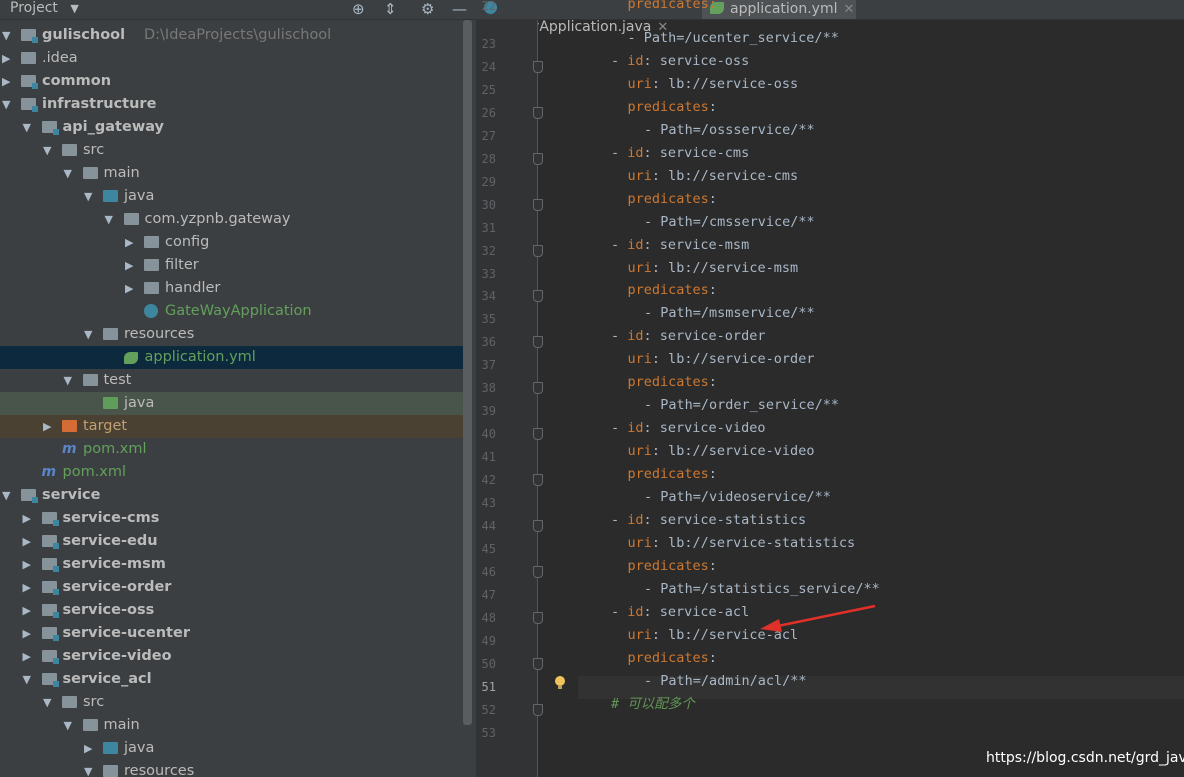  Describe the element at coordinates (560, 683) in the screenshot. I see `lightbulb-icon` at that location.